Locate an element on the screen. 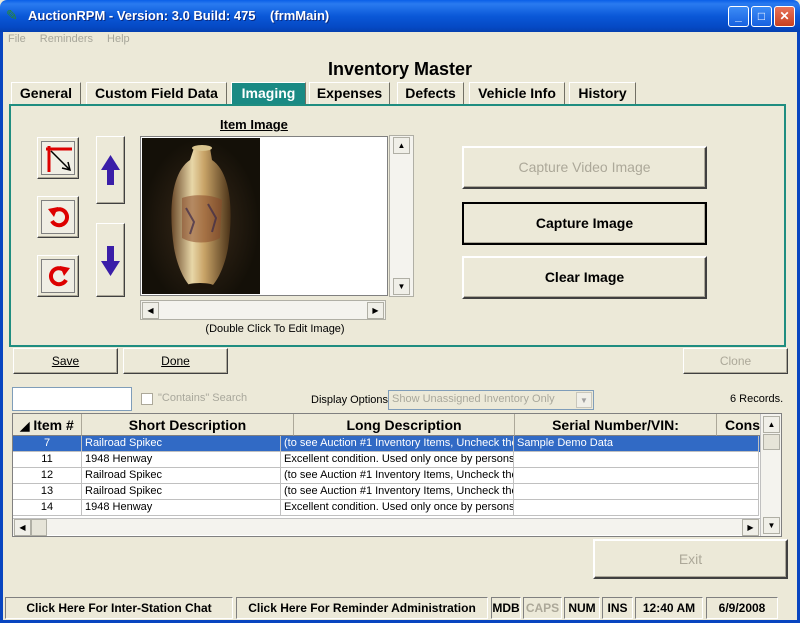 This screenshot has height=623, width=800. capture-video-image-button: Capture Video Image is located at coordinates (584, 167).